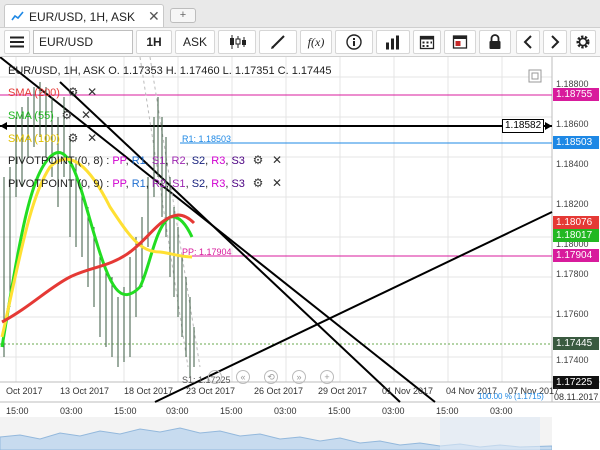  Describe the element at coordinates (523, 126) in the screenshot. I see `ray-price-label: 1.18582` at that location.